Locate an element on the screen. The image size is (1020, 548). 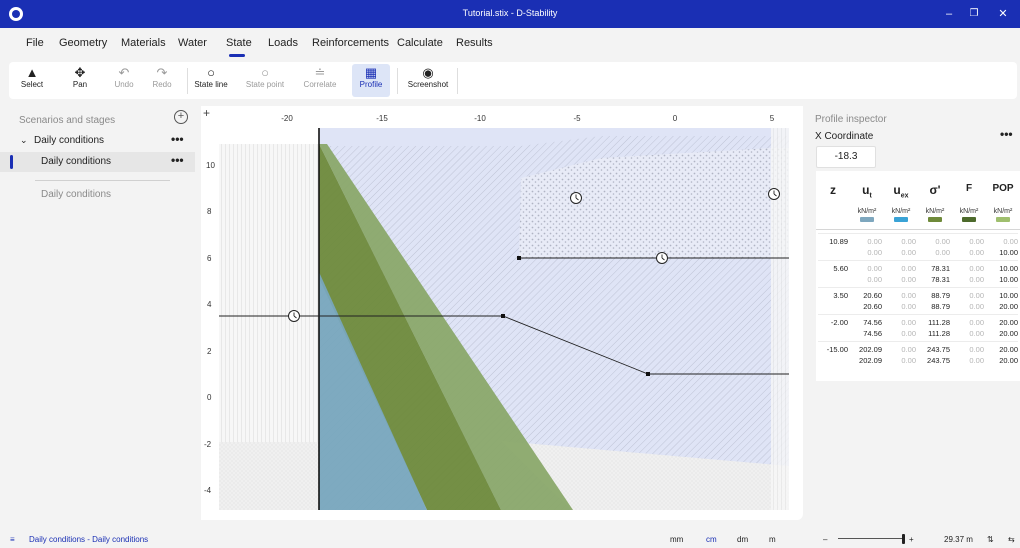
pan-tool: ✥ Pan is located at coordinates (80, 80).